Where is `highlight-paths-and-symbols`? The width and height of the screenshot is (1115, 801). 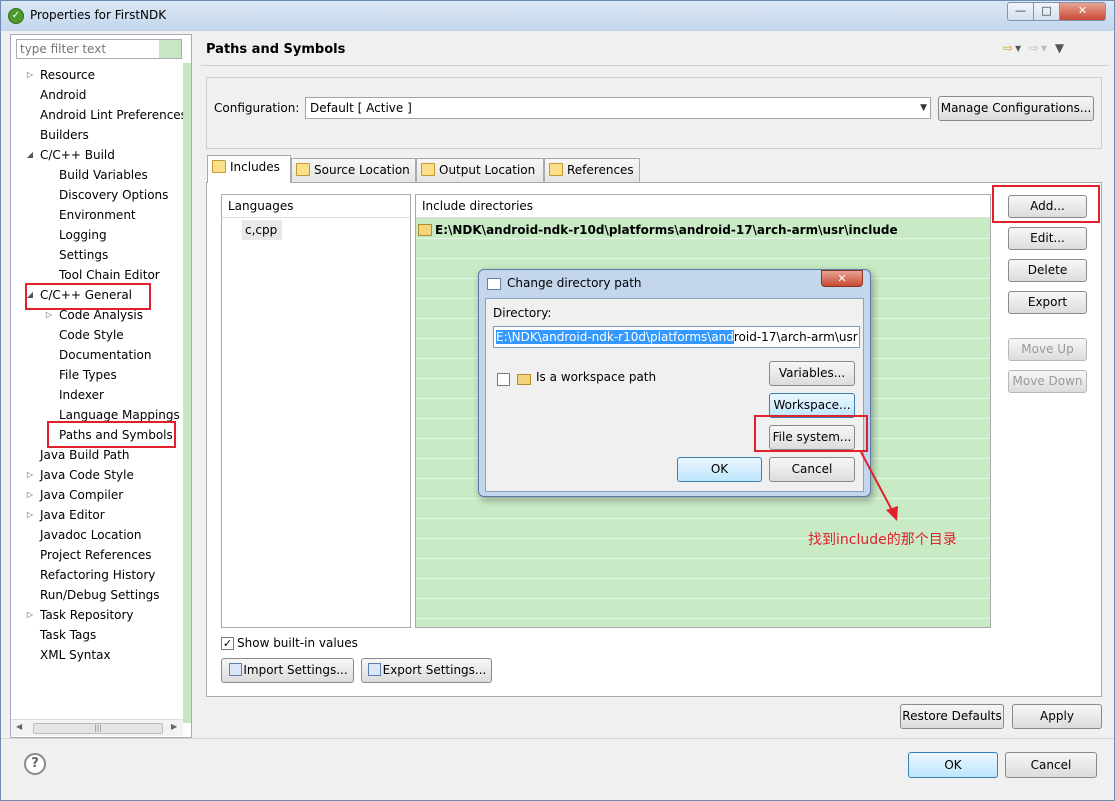 highlight-paths-and-symbols is located at coordinates (111, 434).